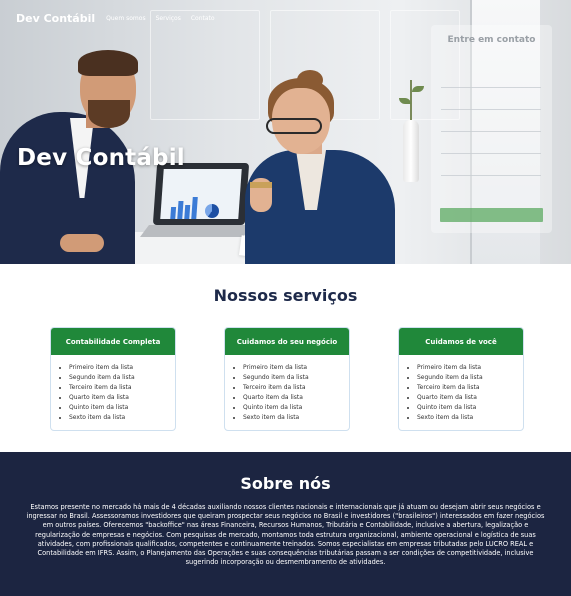  I want to click on glasses, so click(294, 126).